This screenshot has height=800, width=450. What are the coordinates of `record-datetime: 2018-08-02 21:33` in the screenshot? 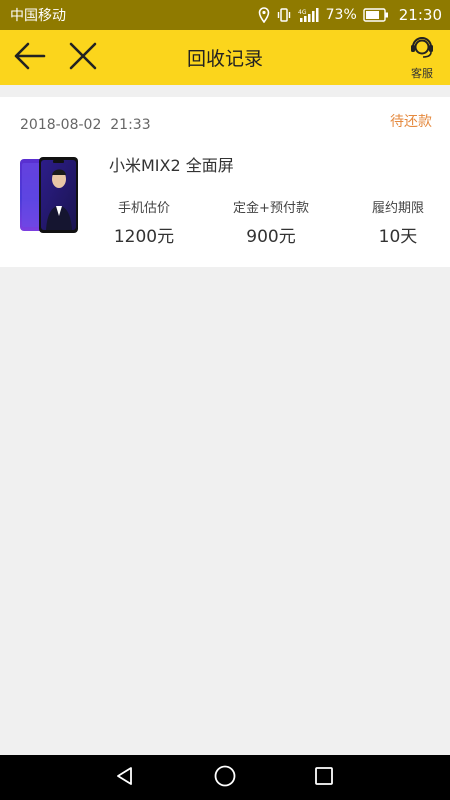 It's located at (85, 125).